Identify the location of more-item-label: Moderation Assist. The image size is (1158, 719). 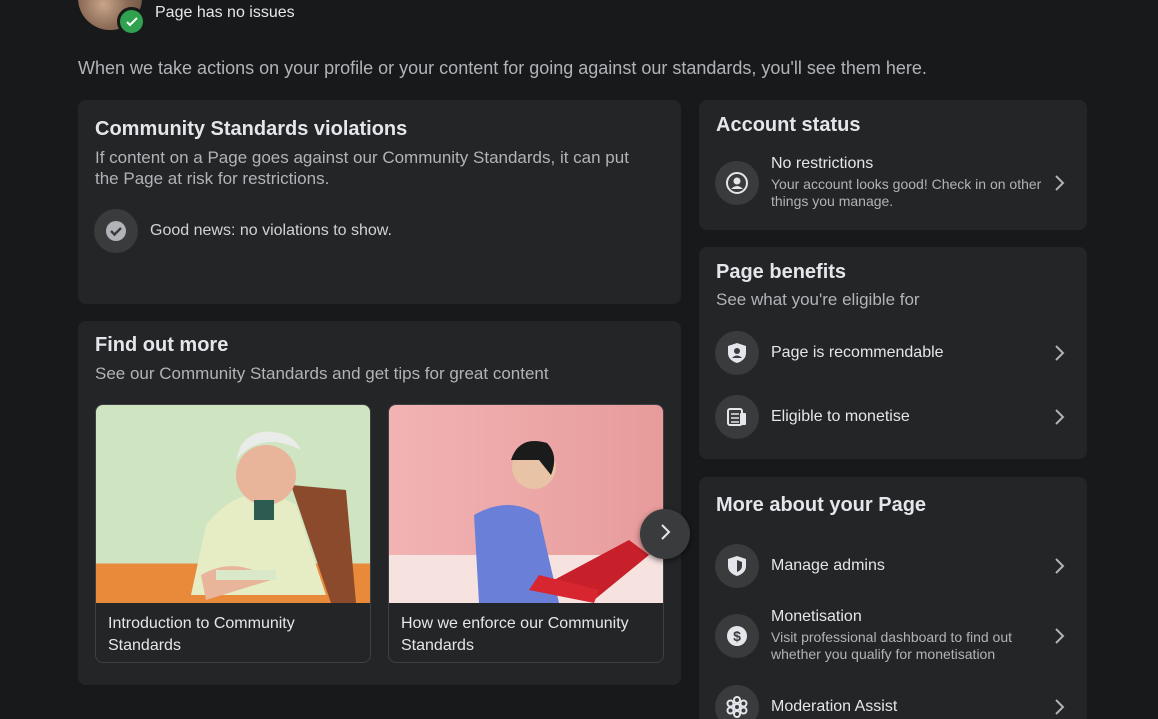
(834, 706).